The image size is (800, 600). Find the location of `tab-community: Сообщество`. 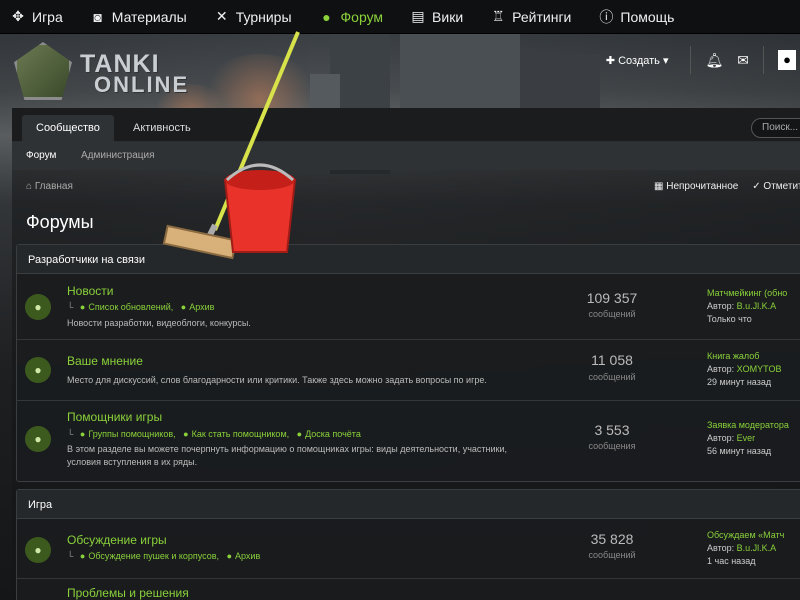

tab-community: Сообщество is located at coordinates (68, 128).